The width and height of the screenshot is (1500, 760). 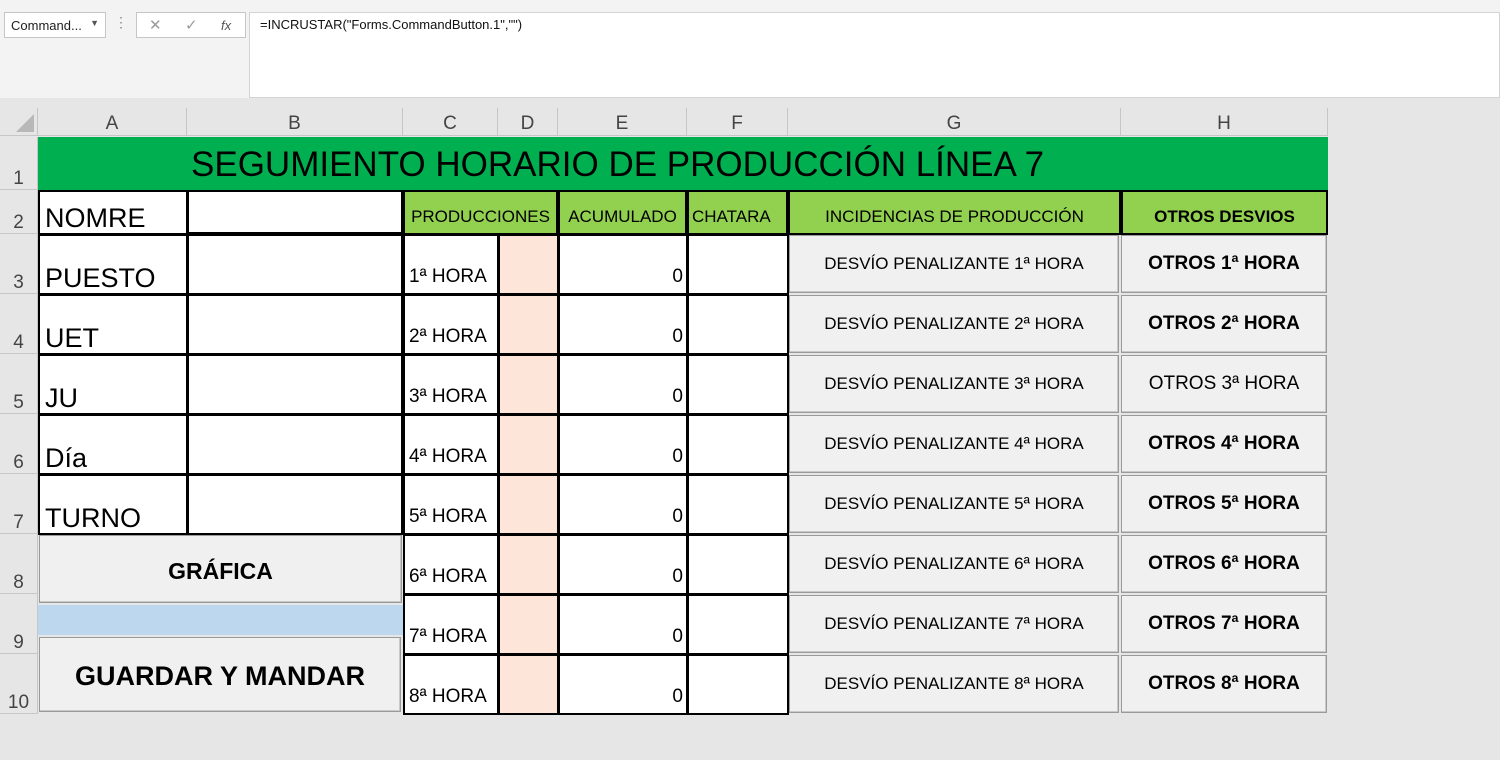 I want to click on desvio-penalizante-button: DESVÍO PENALIZANTE 8ª HORA, so click(x=954, y=684).